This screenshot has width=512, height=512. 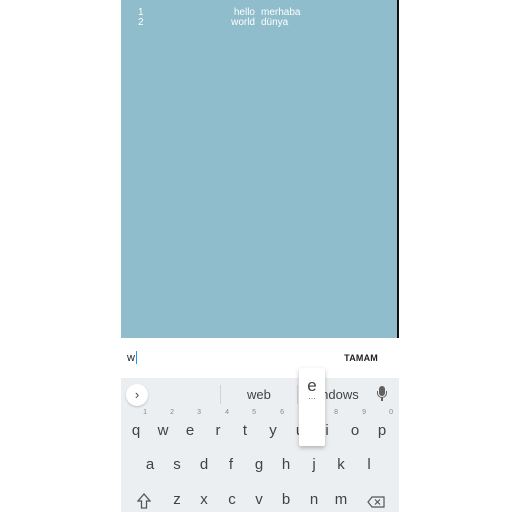 What do you see at coordinates (136, 430) in the screenshot?
I see `key-char: q` at bounding box center [136, 430].